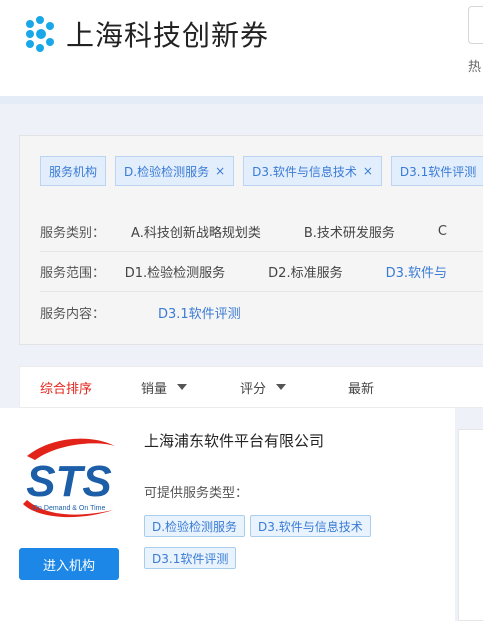 The image size is (483, 621). What do you see at coordinates (305, 271) in the screenshot?
I see `filter-option: D2.标准服务` at bounding box center [305, 271].